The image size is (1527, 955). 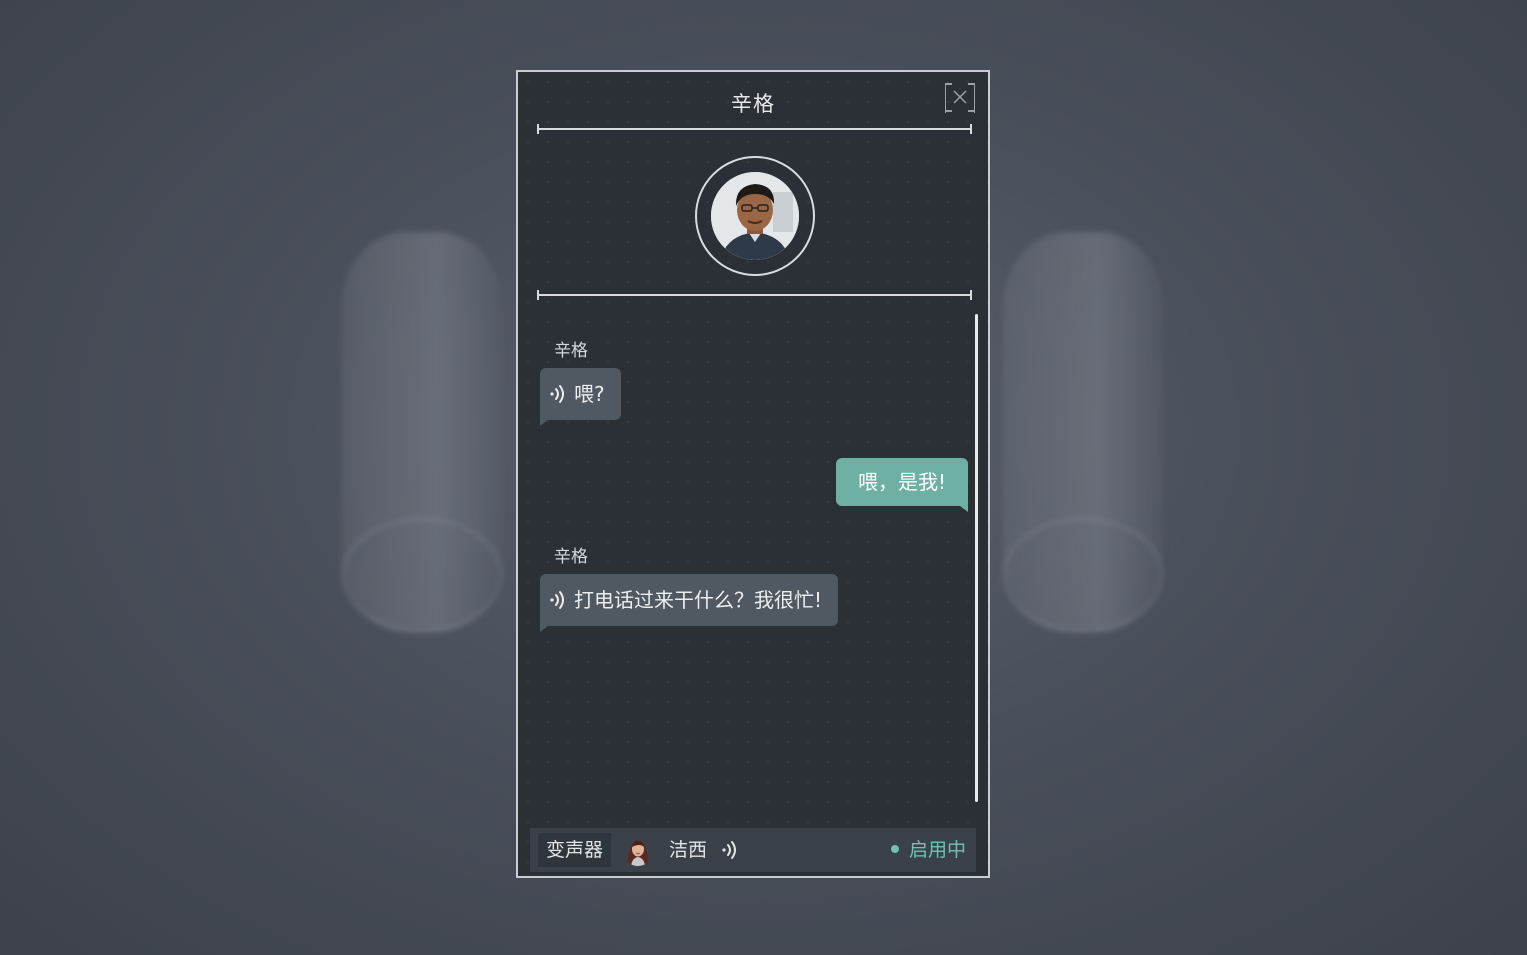 I want to click on background-cylinder-right, so click(x=1083, y=432).